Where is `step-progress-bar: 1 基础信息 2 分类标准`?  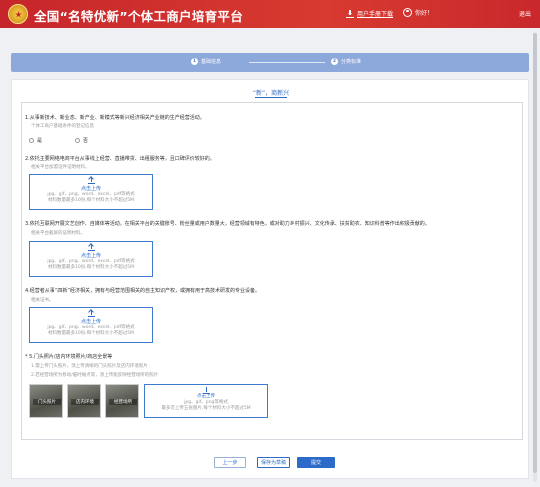 step-progress-bar: 1 基础信息 2 分类标准 is located at coordinates (270, 62).